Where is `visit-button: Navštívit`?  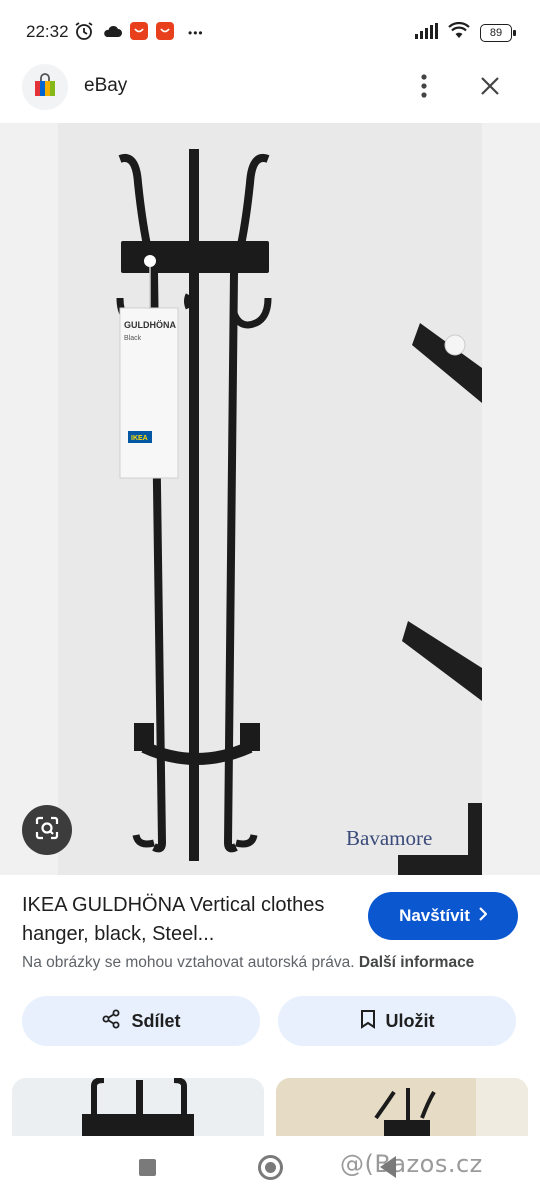
visit-button: Navštívit is located at coordinates (443, 916).